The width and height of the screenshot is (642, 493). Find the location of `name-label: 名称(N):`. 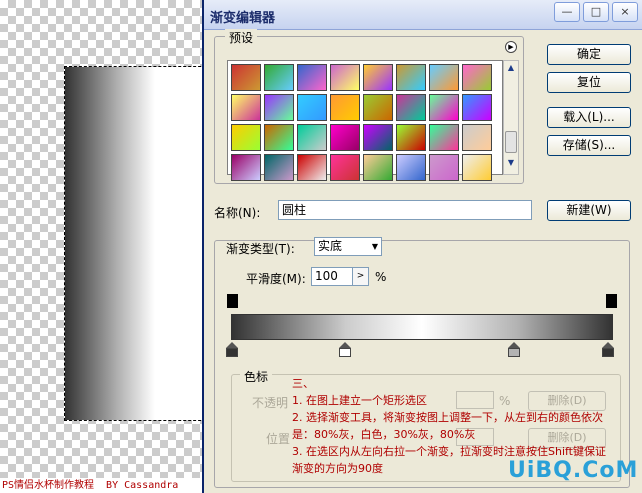

name-label: 名称(N): is located at coordinates (237, 213).